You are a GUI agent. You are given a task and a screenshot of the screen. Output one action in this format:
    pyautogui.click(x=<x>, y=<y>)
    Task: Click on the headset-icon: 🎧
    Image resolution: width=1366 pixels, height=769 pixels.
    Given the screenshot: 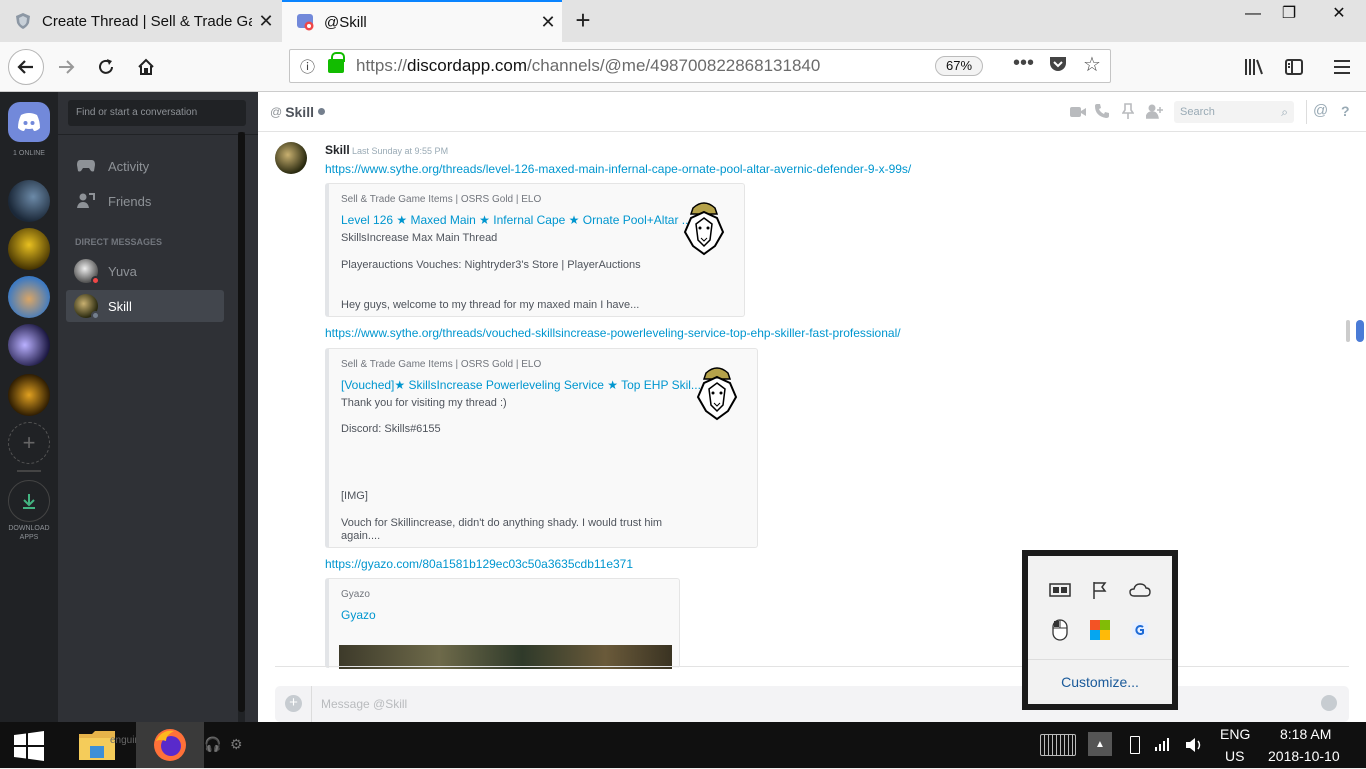 What is the action you would take?
    pyautogui.click(x=212, y=744)
    